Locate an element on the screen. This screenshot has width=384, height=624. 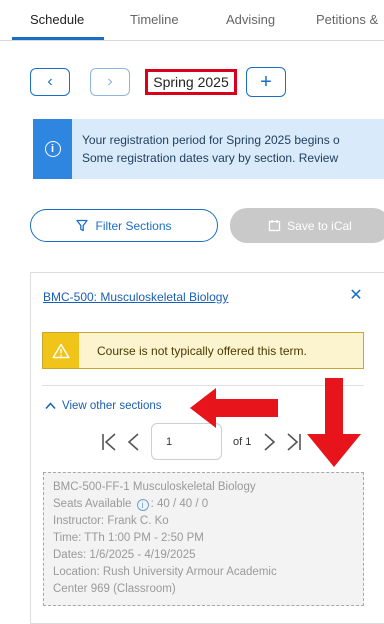
funnel-icon is located at coordinates (82, 225).